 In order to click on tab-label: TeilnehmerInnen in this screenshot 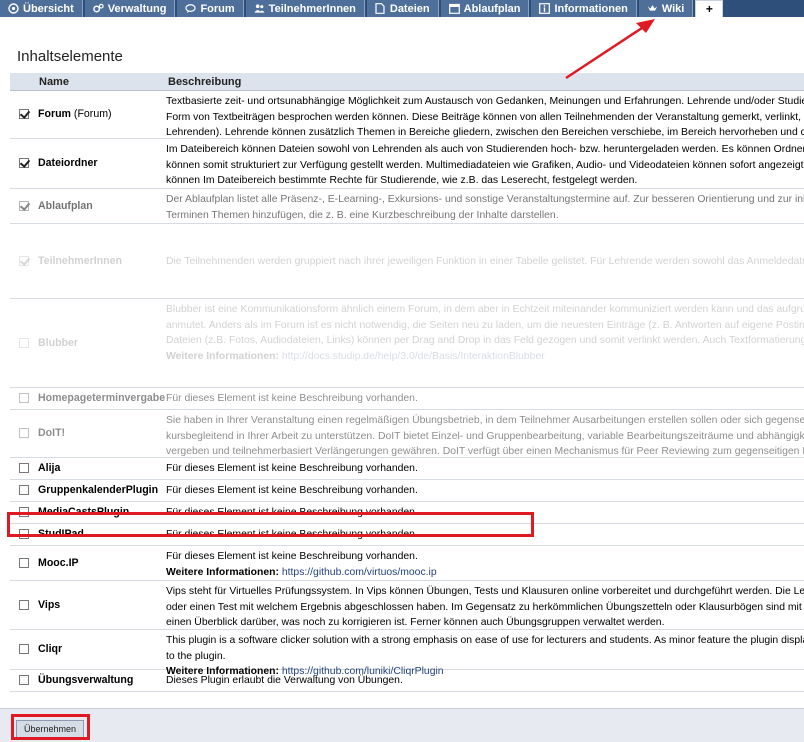, I will do `click(312, 8)`.